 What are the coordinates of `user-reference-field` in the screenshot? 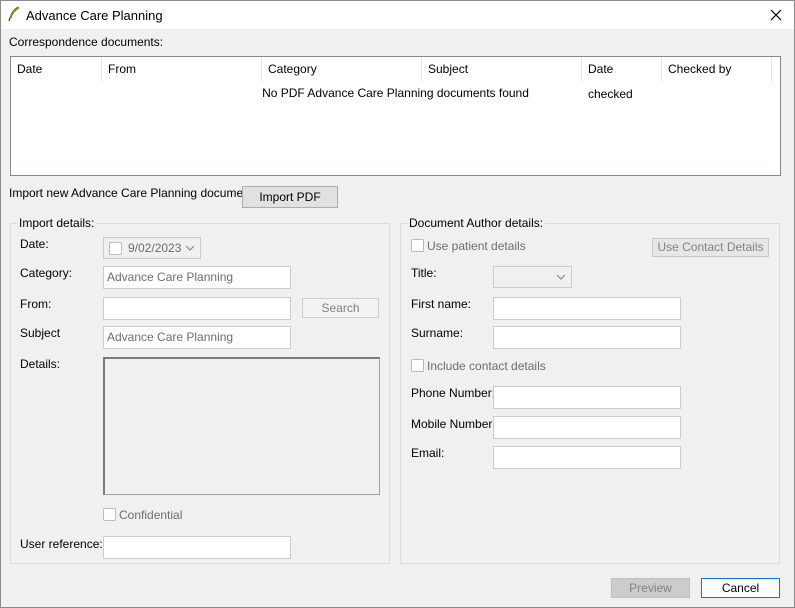 It's located at (197, 547).